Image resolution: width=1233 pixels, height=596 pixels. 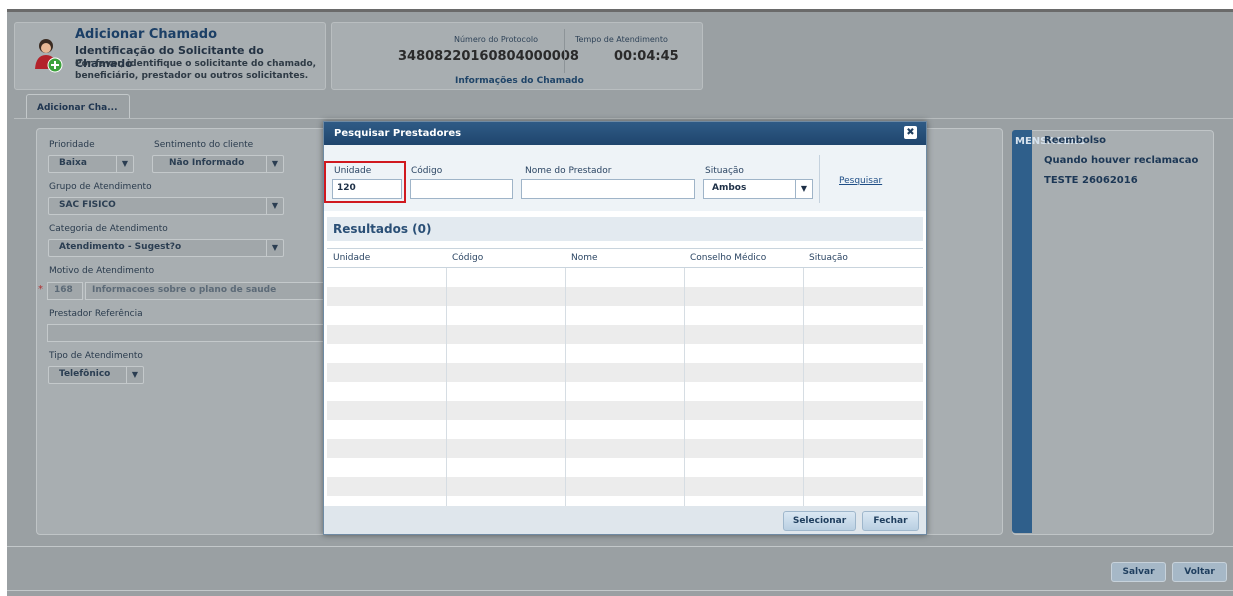 I want to click on priority-select: Baixa ▼, so click(x=91, y=164).